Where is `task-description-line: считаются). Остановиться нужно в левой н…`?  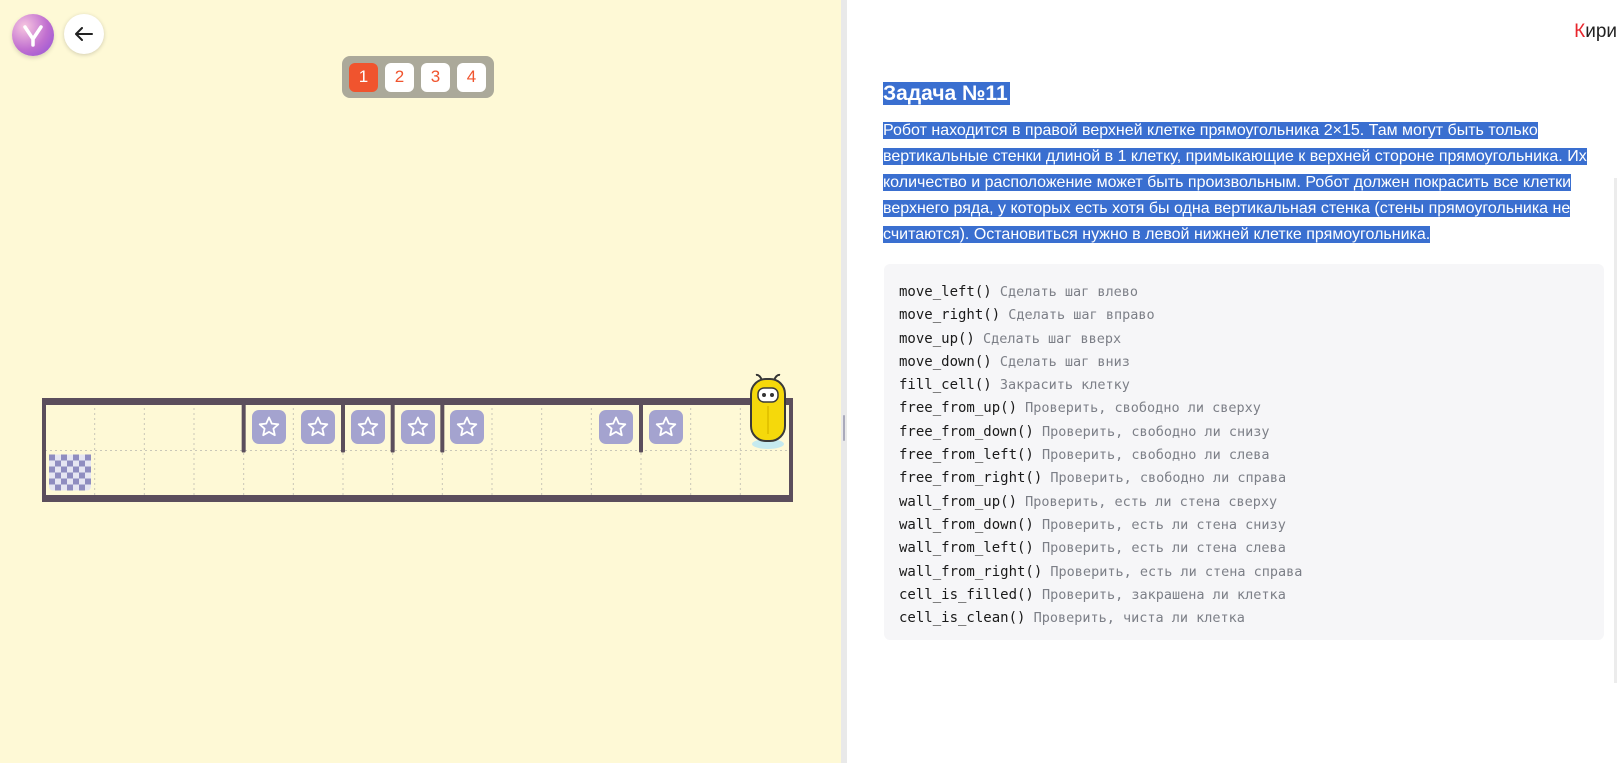
task-description-line: считаются). Остановиться нужно в левой н… is located at coordinates (1157, 234).